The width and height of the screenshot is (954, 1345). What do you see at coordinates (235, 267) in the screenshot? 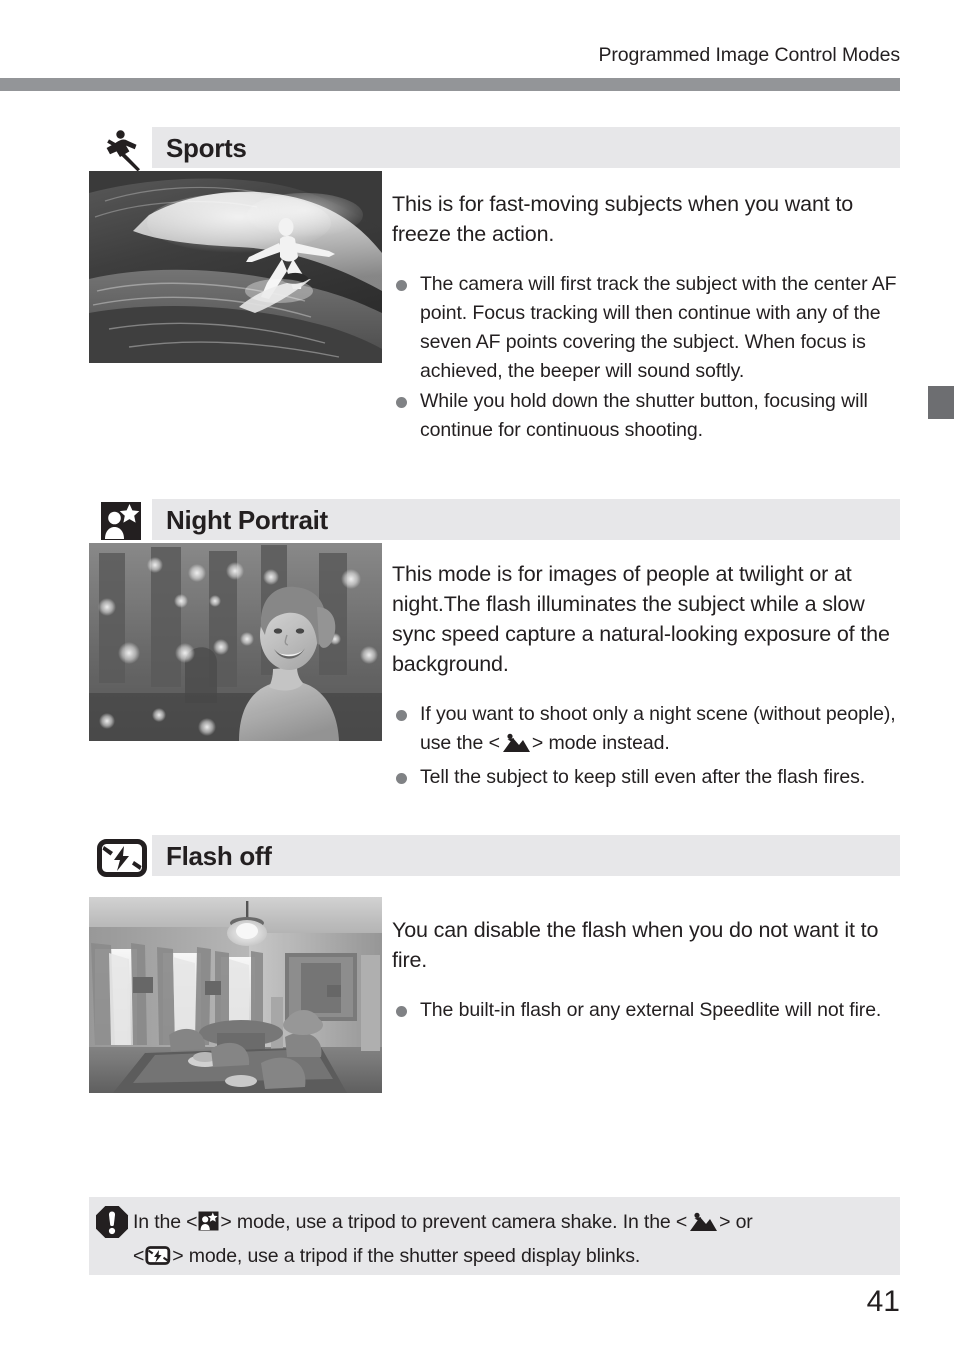
I see `surfer-riding-wave-photo` at bounding box center [235, 267].